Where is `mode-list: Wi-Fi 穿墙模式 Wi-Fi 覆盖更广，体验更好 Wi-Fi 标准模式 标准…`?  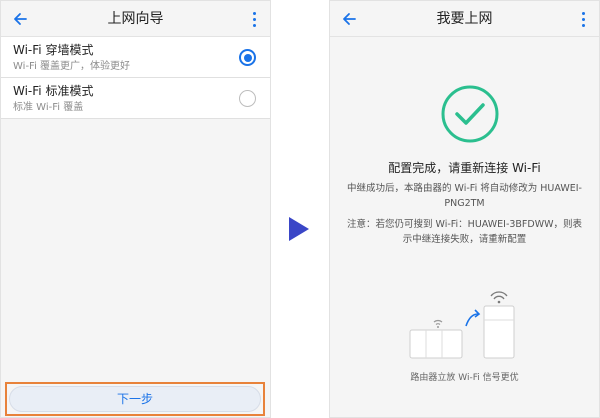 mode-list: Wi-Fi 穿墙模式 Wi-Fi 覆盖更广，体验更好 Wi-Fi 标准模式 标准… is located at coordinates (135, 78).